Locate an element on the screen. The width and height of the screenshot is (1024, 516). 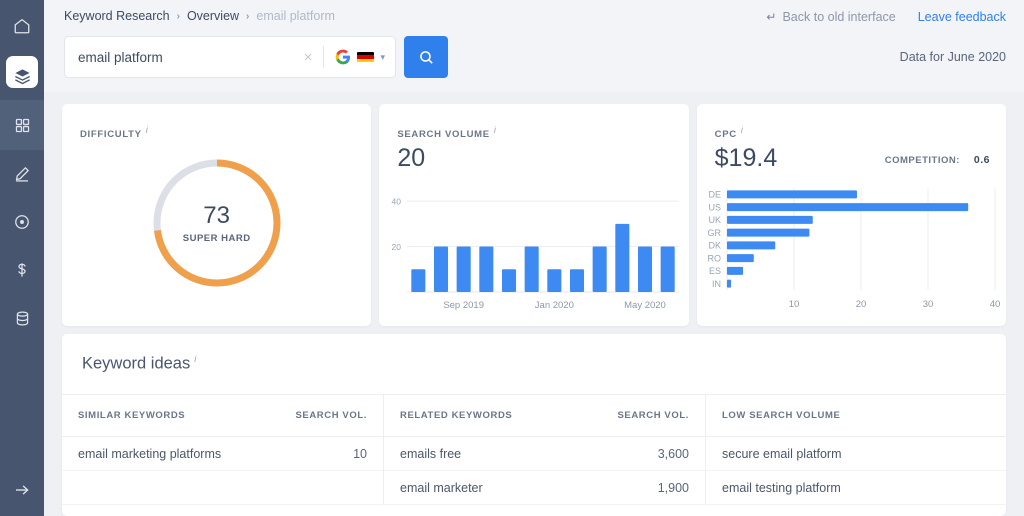
sidebar-item-ppc is located at coordinates (22, 270).